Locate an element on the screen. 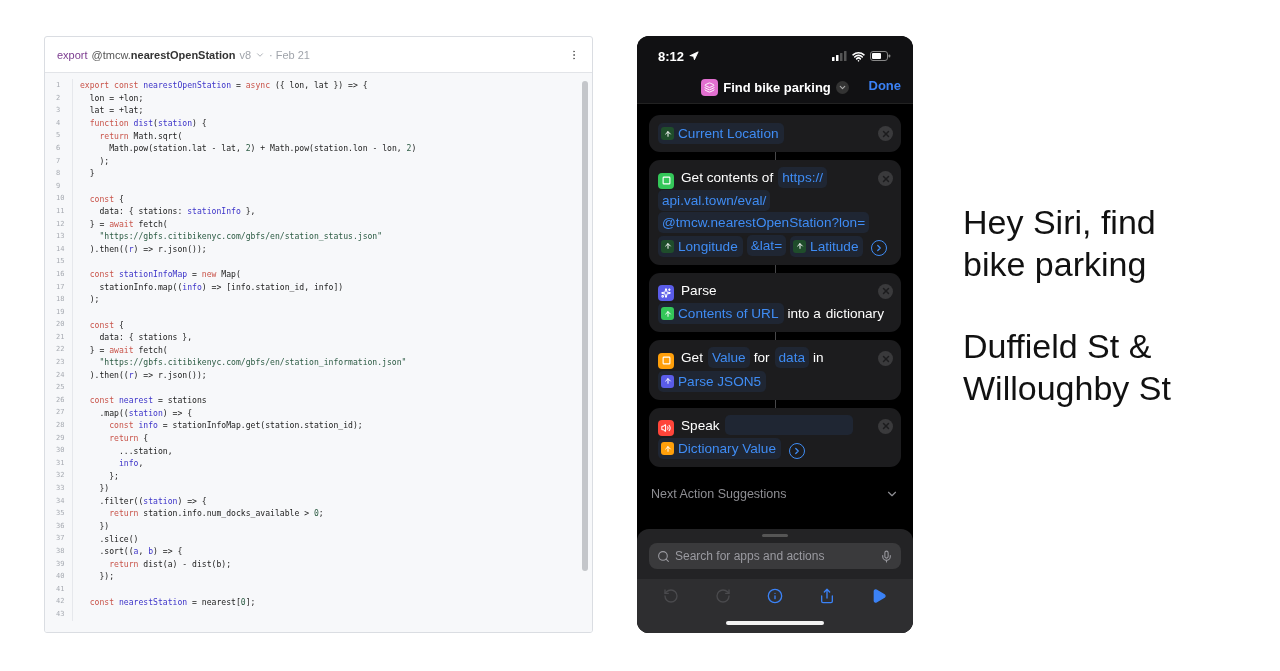 The height and width of the screenshot is (671, 1280). play-icon is located at coordinates (879, 596).